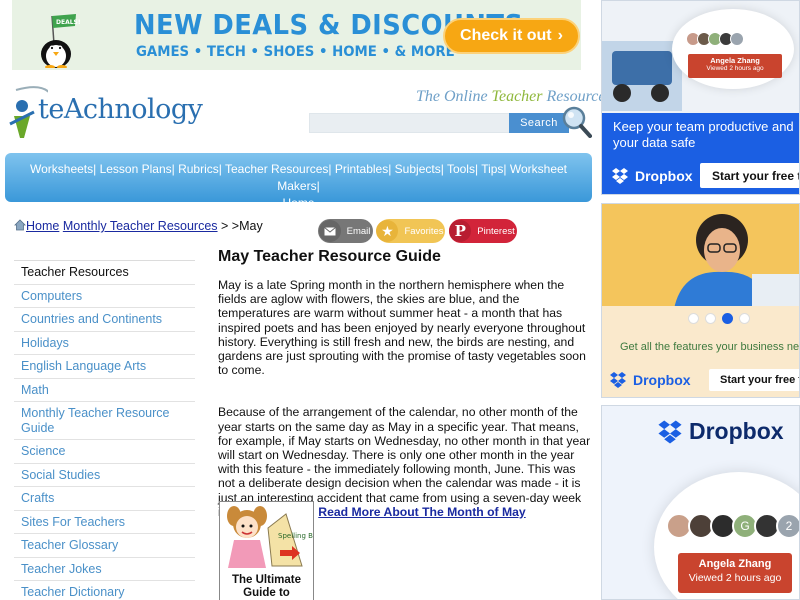 The width and height of the screenshot is (800, 600). I want to click on nav-lesson-plans: Lesson Plans, so click(136, 169).